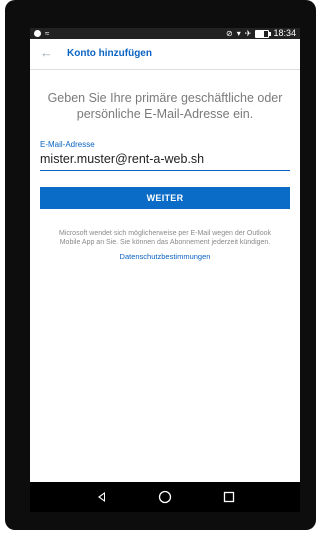  I want to click on triangle-back-icon, so click(101, 497).